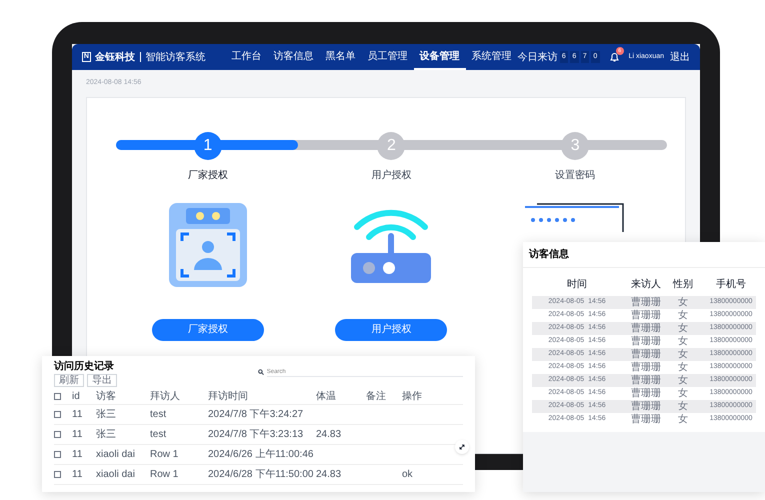  Describe the element at coordinates (388, 57) in the screenshot. I see `nav-tab: 员工管理` at that location.